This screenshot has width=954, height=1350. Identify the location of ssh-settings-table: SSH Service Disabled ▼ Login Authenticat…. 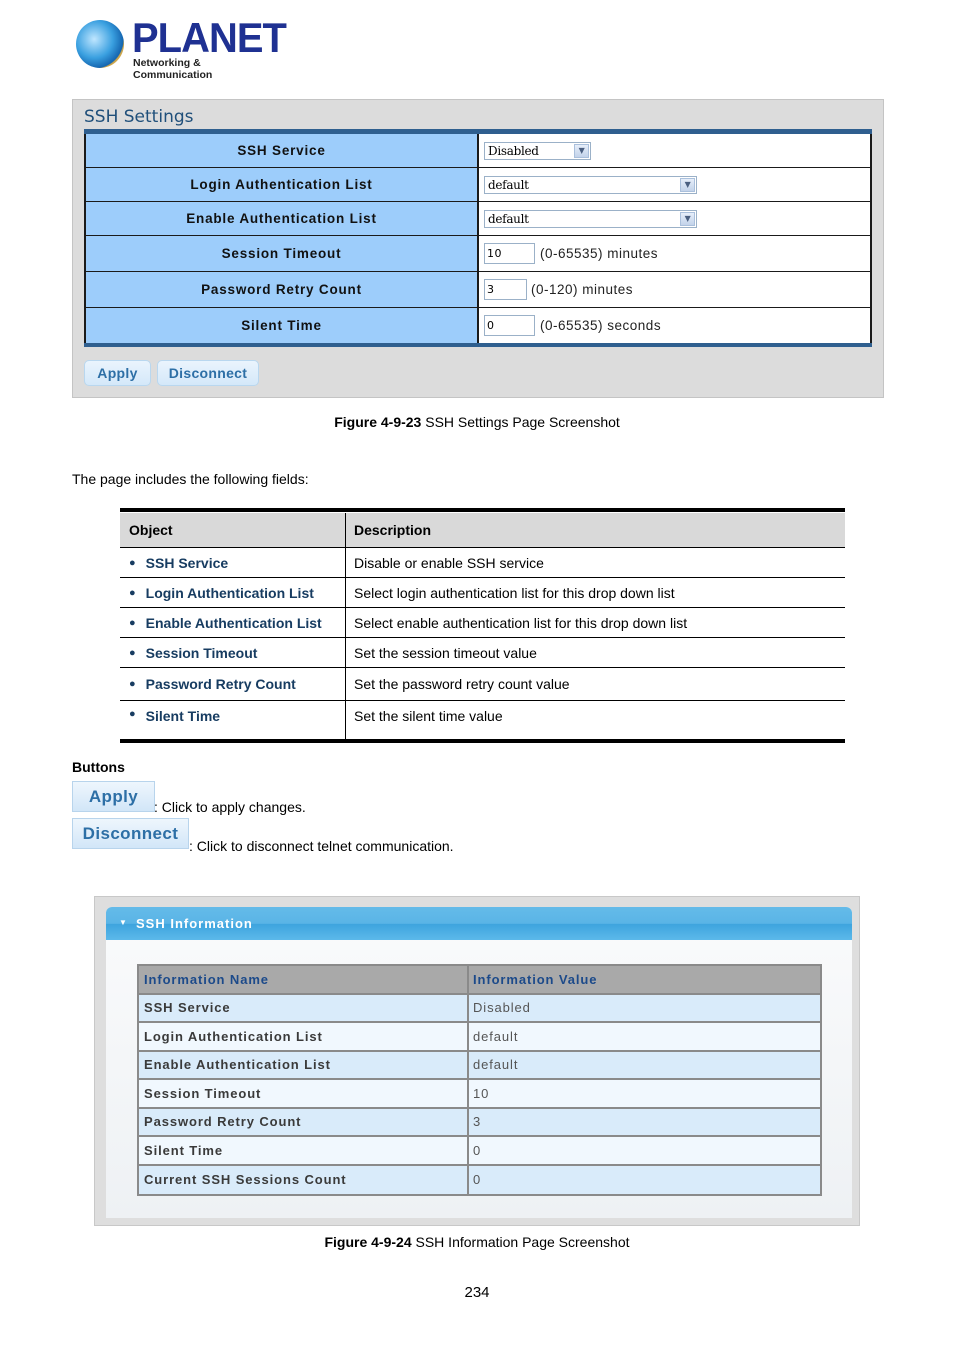
(478, 238).